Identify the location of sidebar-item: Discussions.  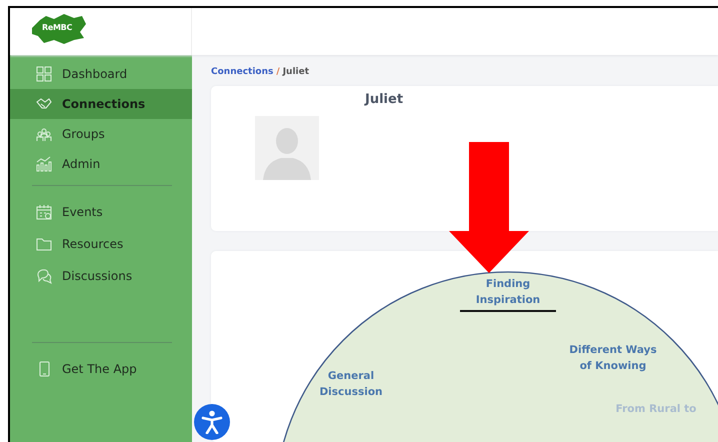
(101, 276).